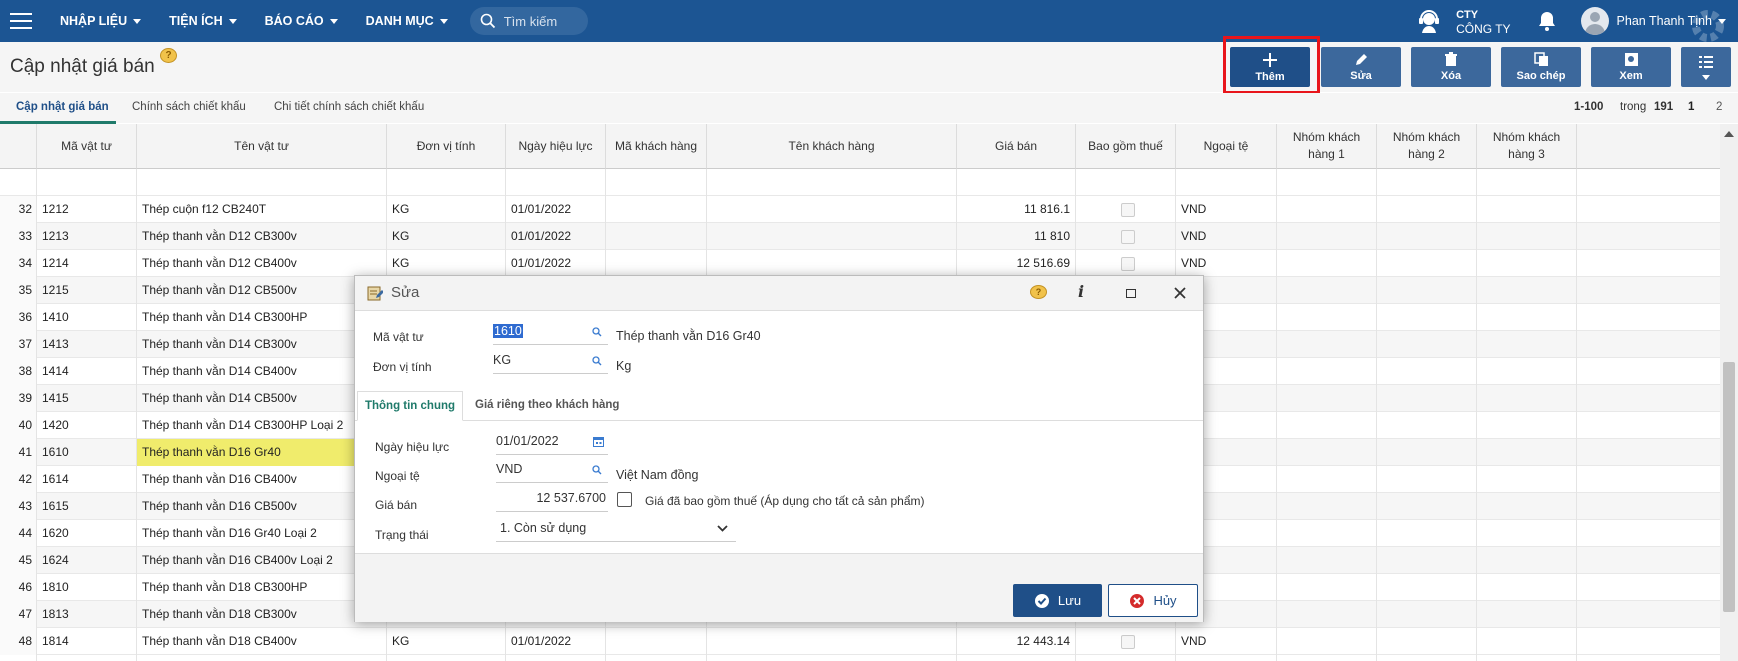  What do you see at coordinates (528, 21) in the screenshot?
I see `search-box: Tìm kiếm` at bounding box center [528, 21].